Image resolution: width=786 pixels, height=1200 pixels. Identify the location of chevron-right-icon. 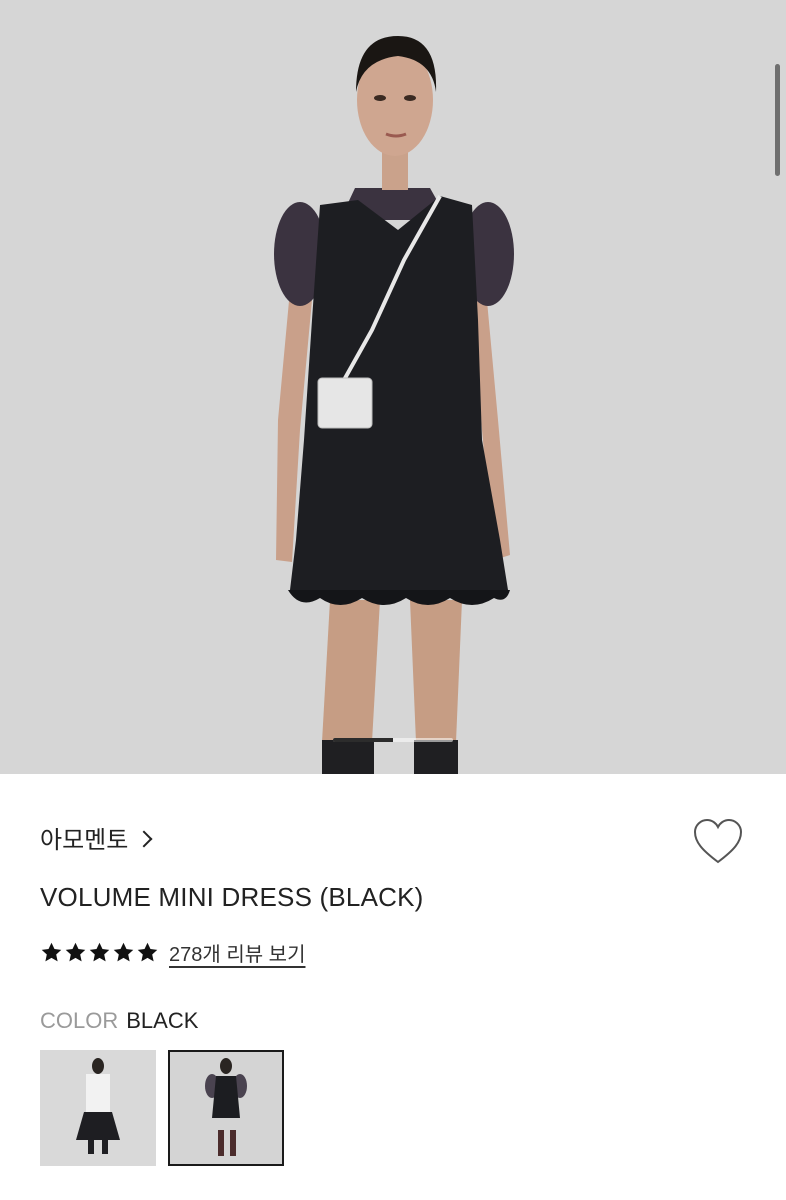
(144, 838).